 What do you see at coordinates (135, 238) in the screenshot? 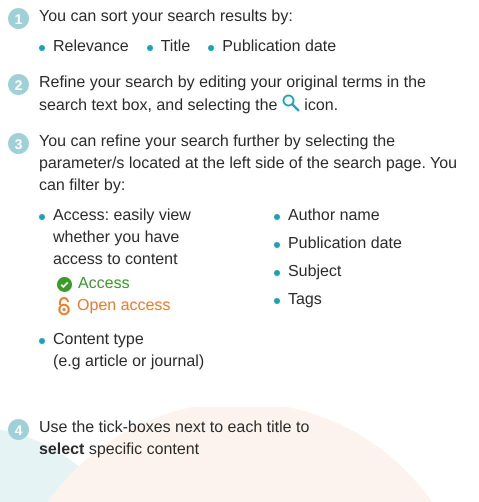
I see `filter-option: Access: easily view whether you have access to content` at bounding box center [135, 238].